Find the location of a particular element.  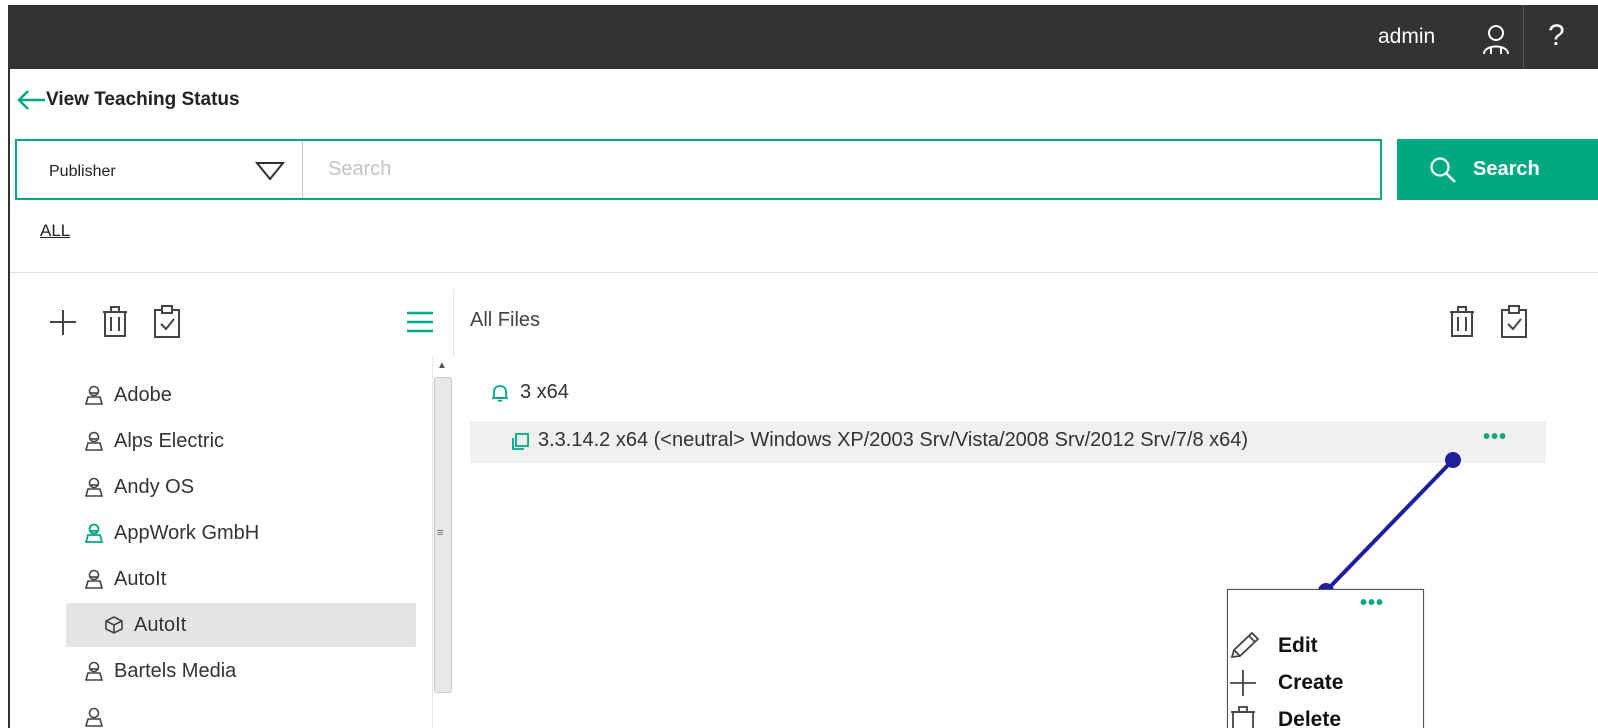

context-menu: ••• Edit Create Delete is located at coordinates (1325, 658).